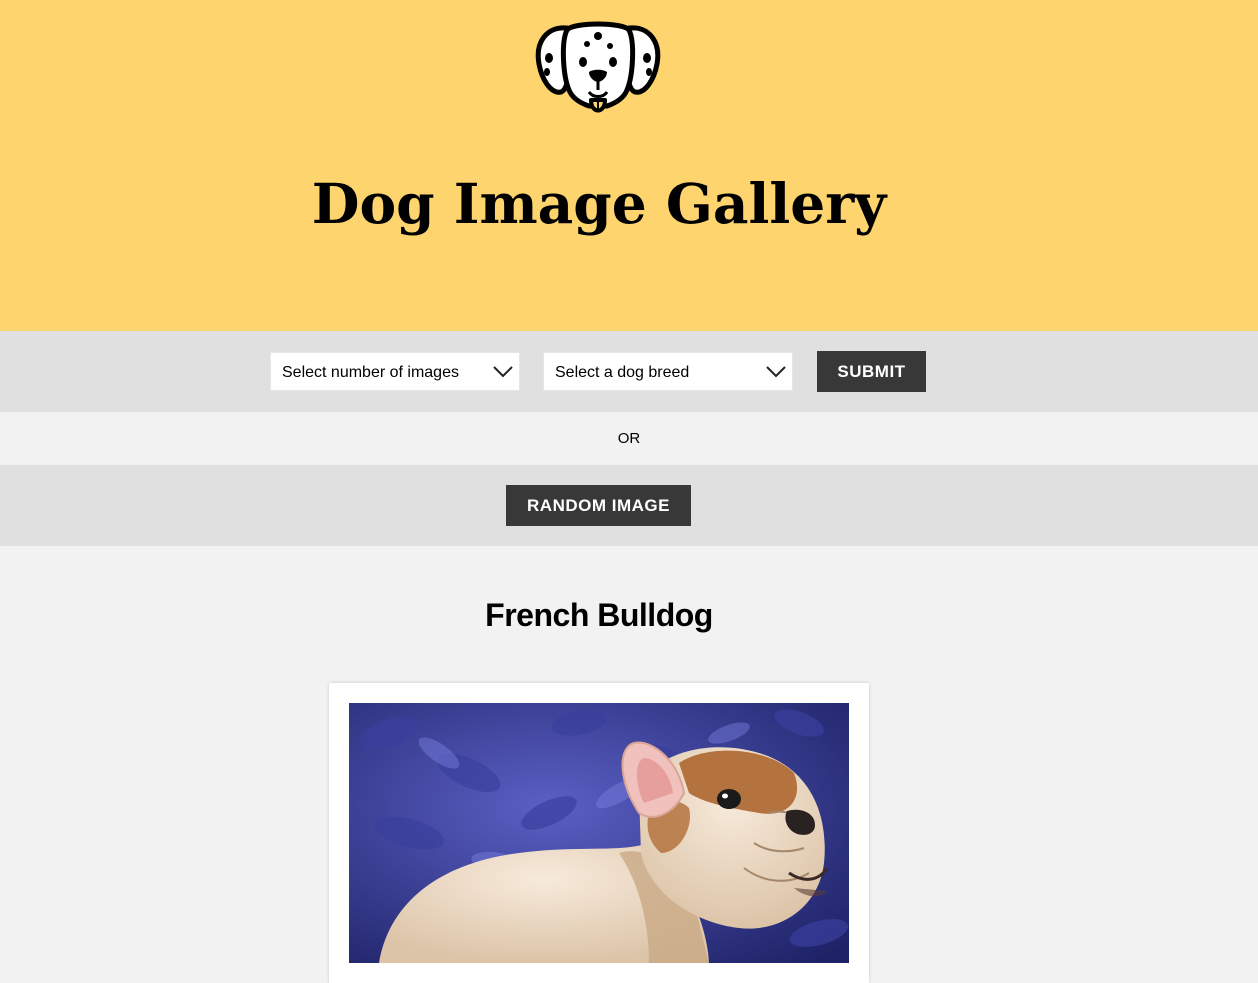  What do you see at coordinates (599, 203) in the screenshot?
I see `page-title: Dog Image Gallery` at bounding box center [599, 203].